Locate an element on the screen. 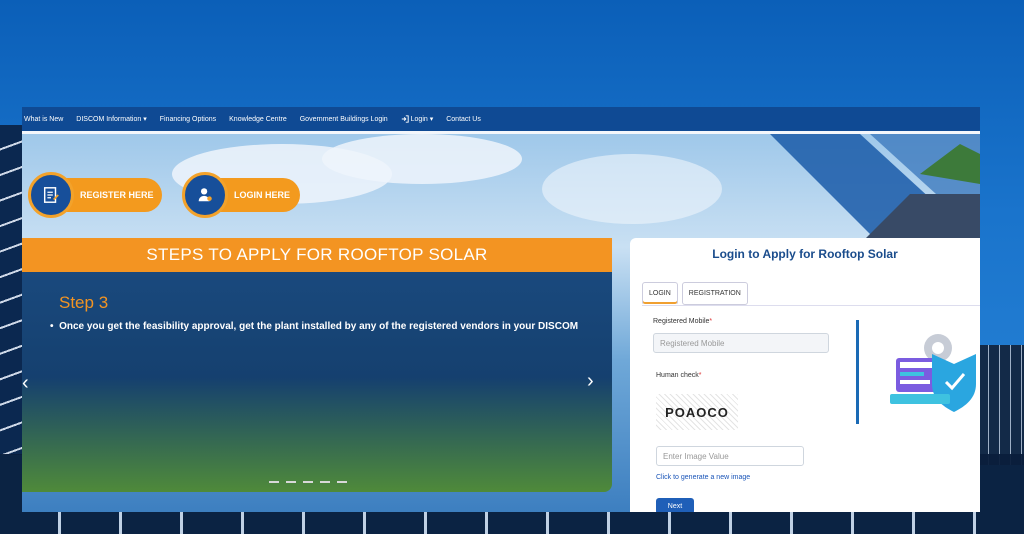 The width and height of the screenshot is (1024, 534). nav-what-is-new: What is New is located at coordinates (43, 119).